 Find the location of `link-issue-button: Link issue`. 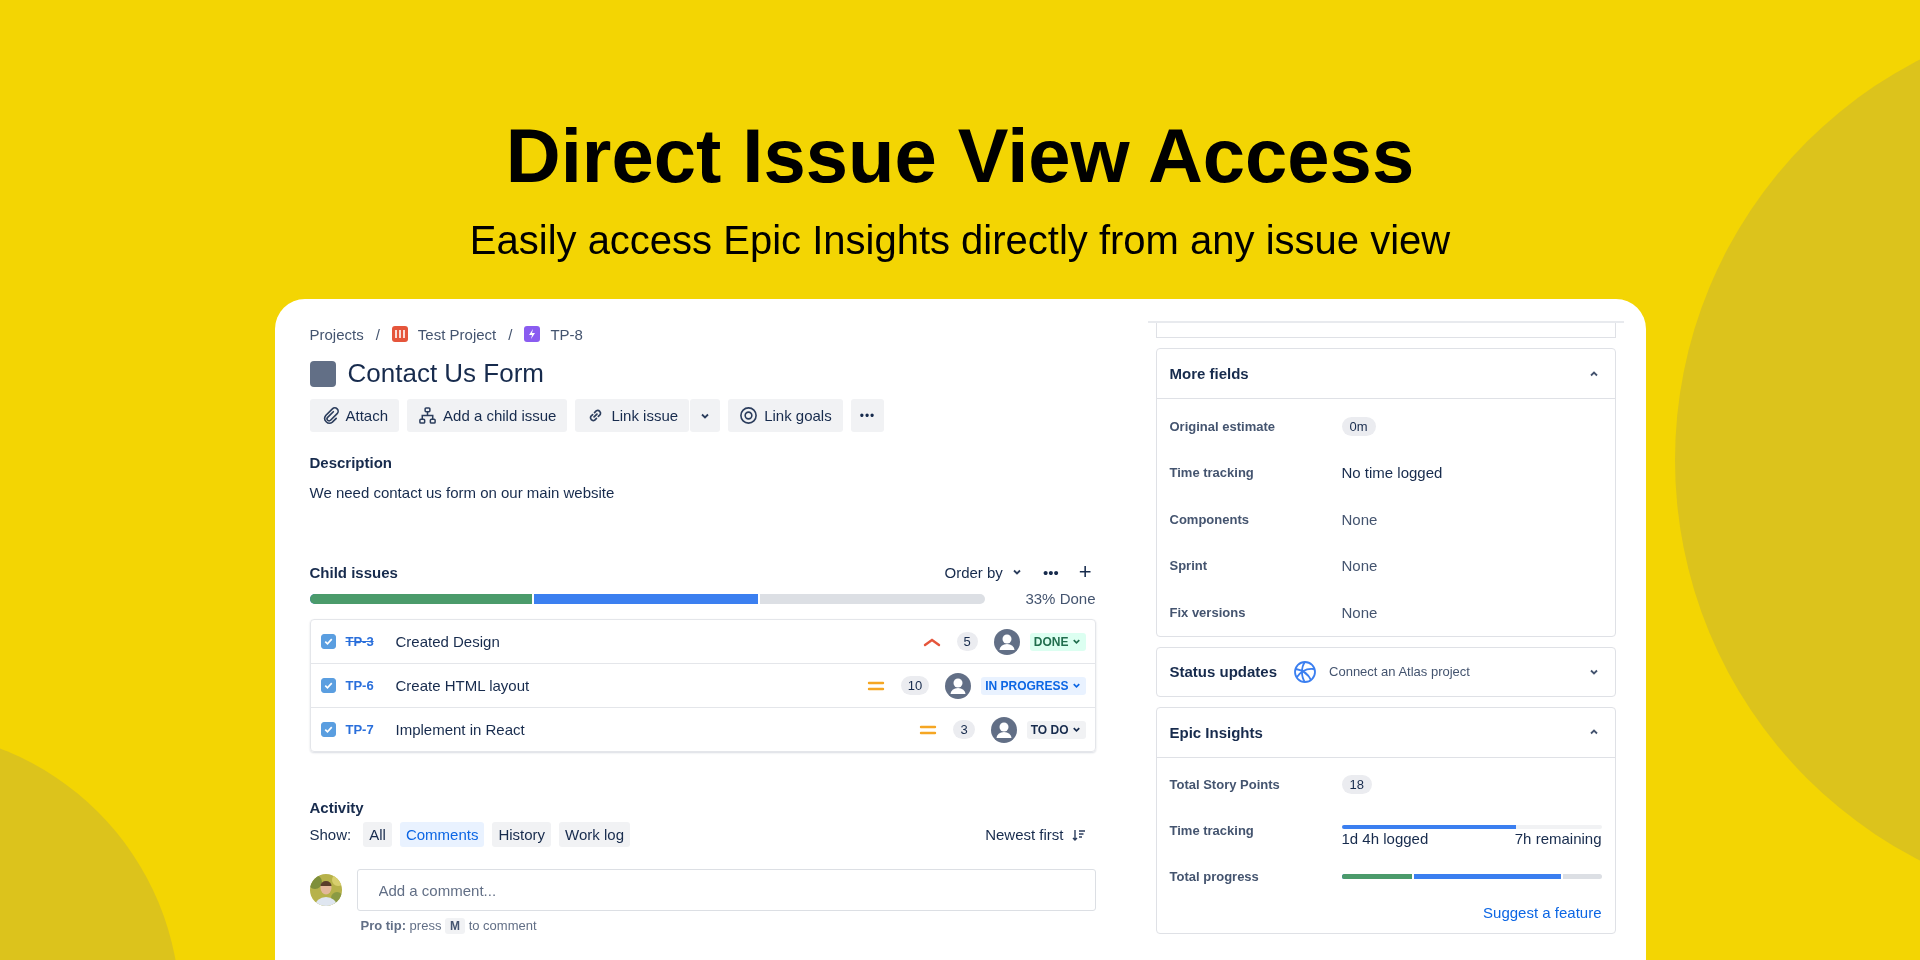

link-issue-button: Link issue is located at coordinates (632, 415).